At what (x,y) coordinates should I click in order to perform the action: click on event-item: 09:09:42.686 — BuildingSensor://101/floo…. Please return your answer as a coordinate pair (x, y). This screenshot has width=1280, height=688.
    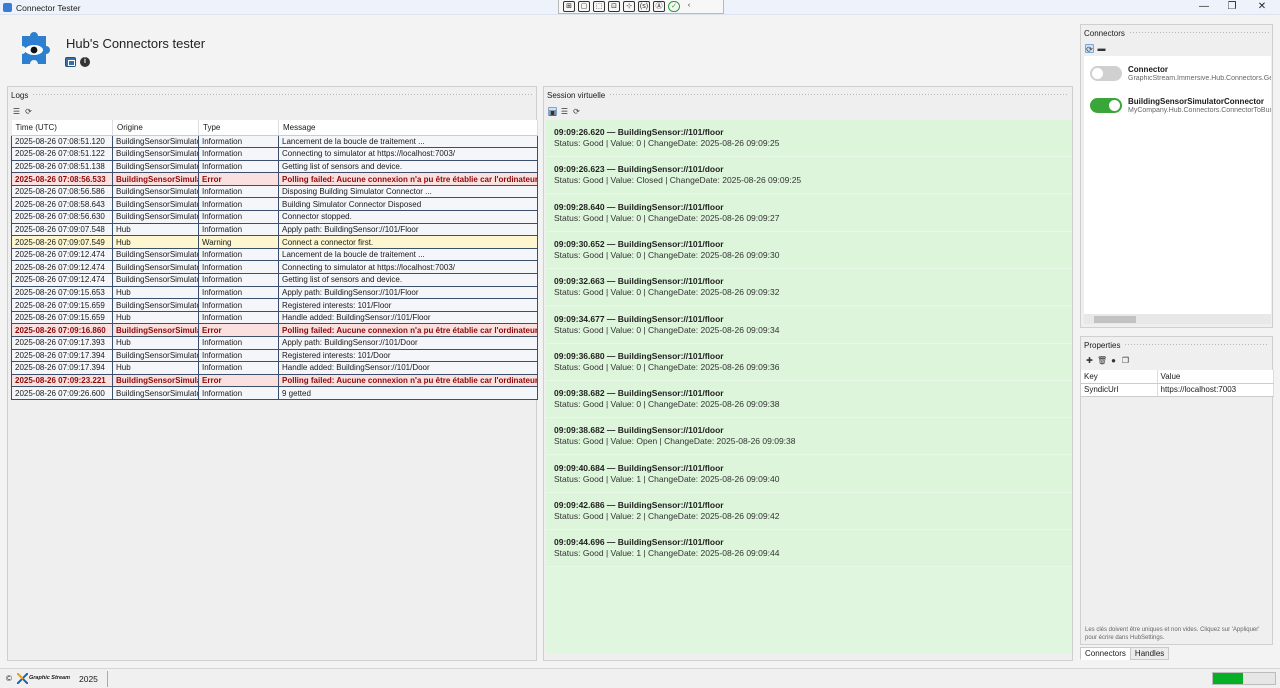
    Looking at the image, I should click on (809, 511).